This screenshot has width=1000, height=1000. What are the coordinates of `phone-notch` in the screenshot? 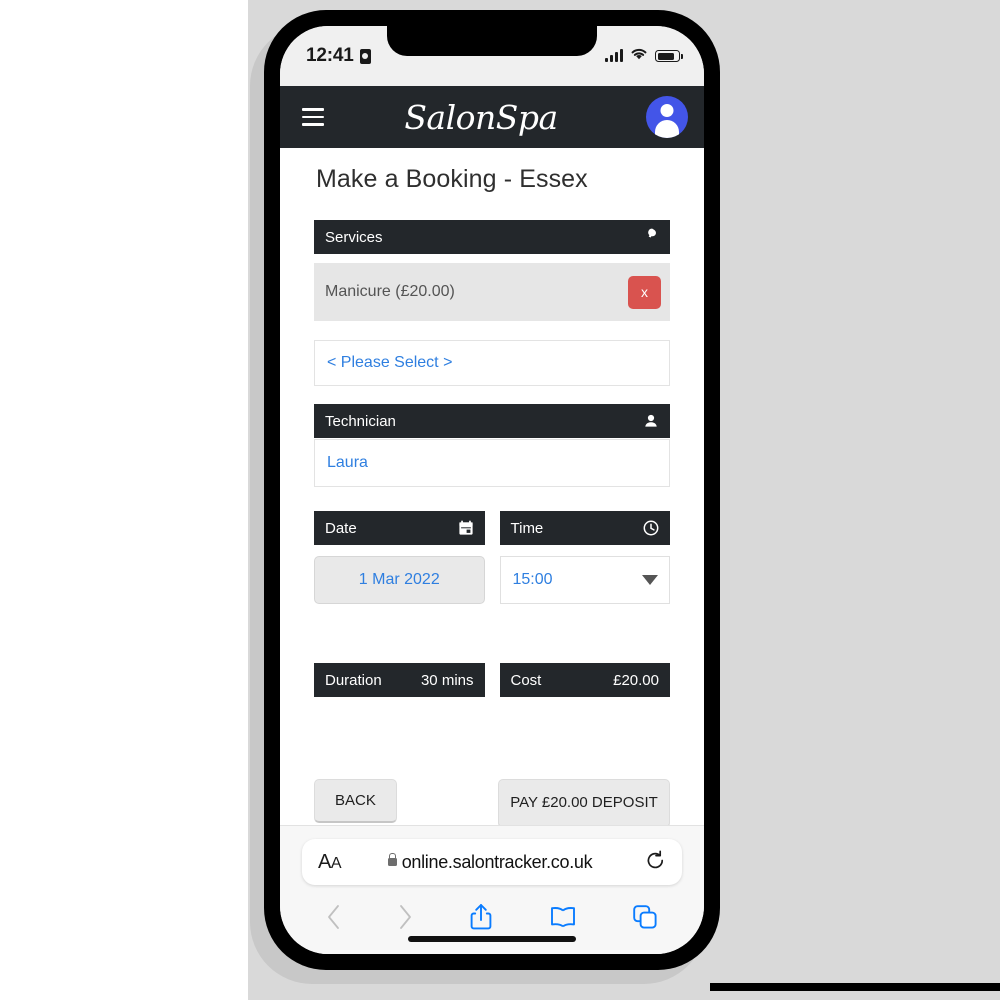 It's located at (492, 41).